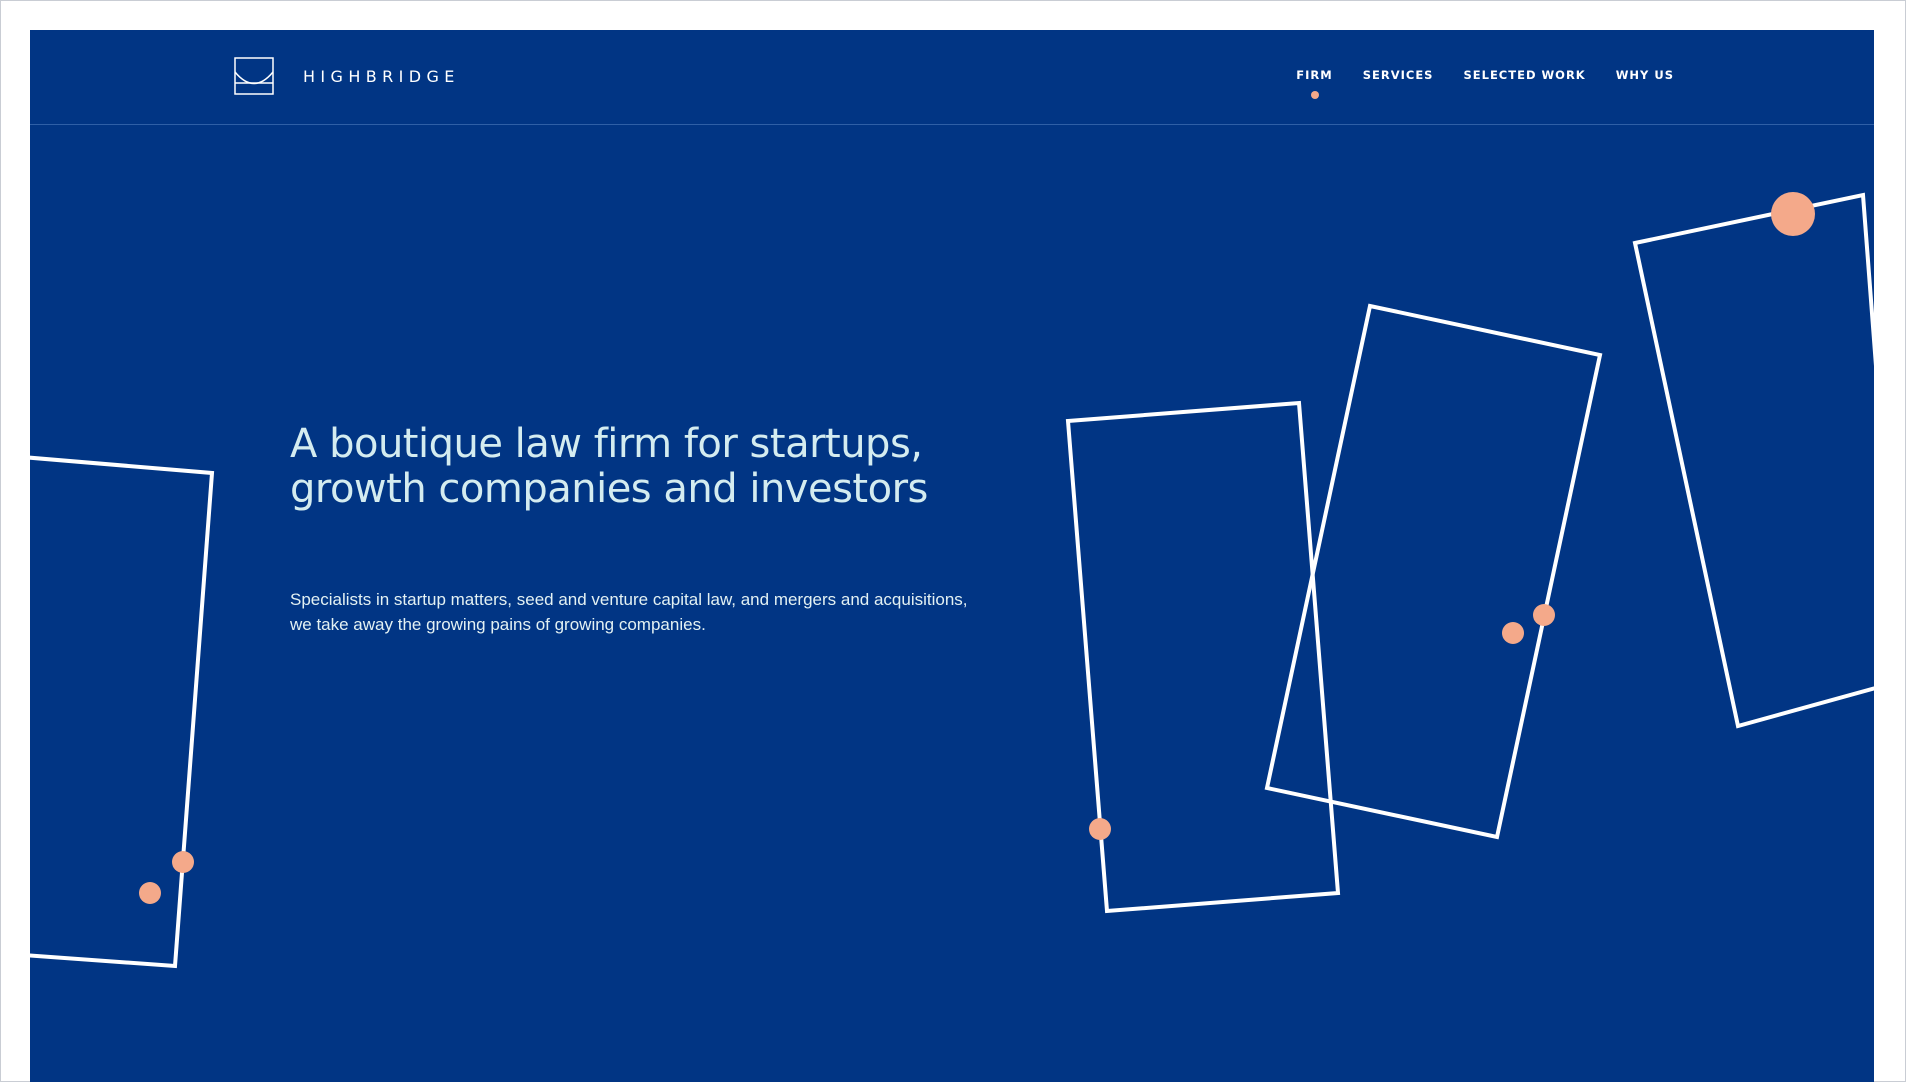 Image resolution: width=1906 pixels, height=1082 pixels. I want to click on nav-item-selected-work-label: SELECTED WORK, so click(1524, 75).